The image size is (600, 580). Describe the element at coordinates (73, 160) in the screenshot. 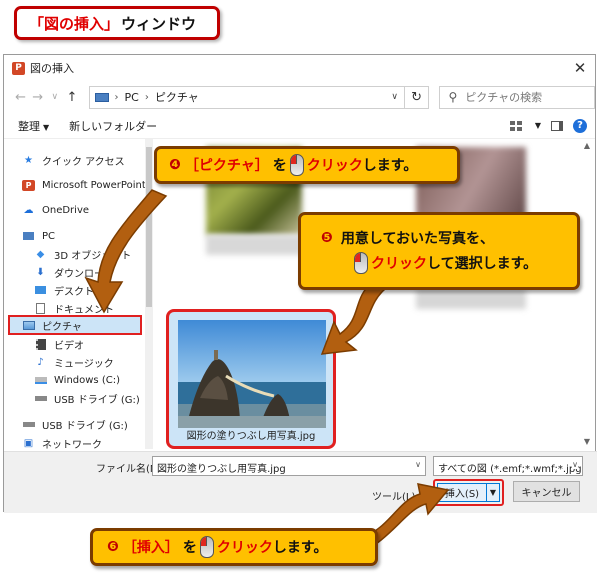

I see `sidebar-item-quick-access: ★ クイック アクセス` at that location.